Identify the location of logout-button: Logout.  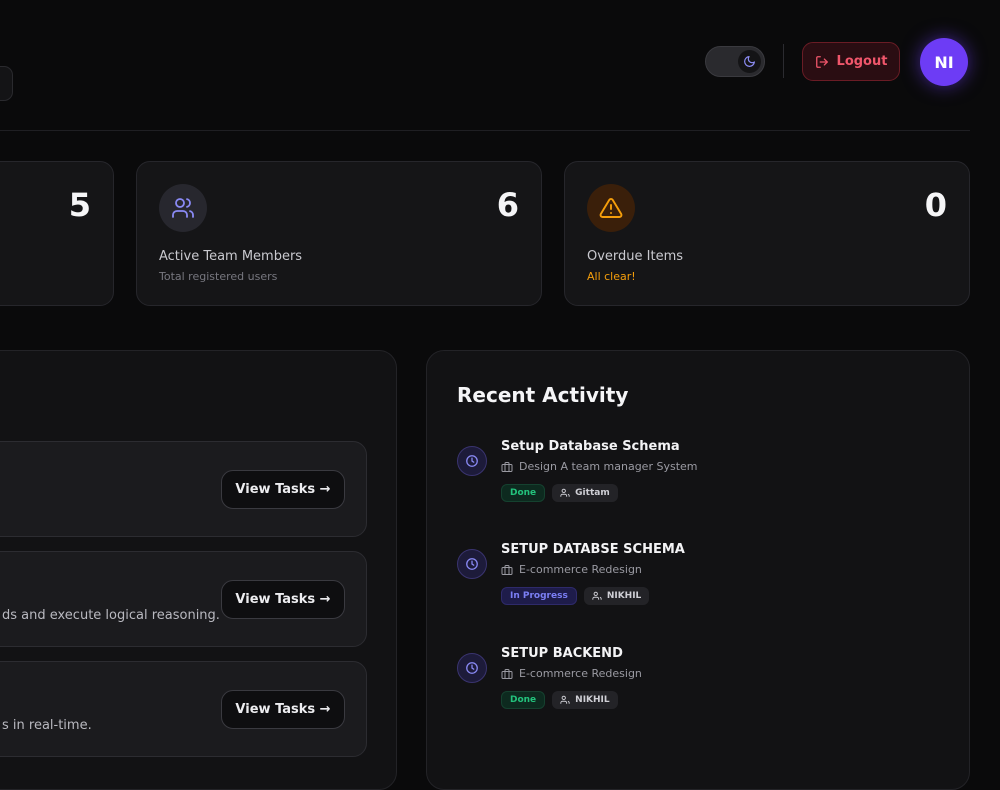
(851, 61).